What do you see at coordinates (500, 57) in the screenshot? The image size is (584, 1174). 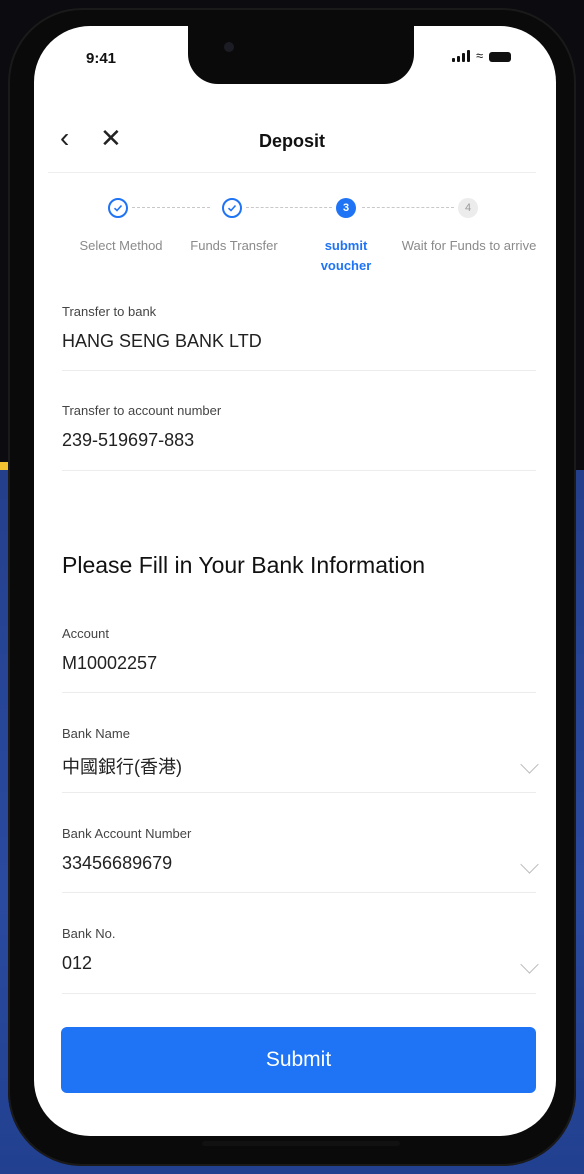 I see `battery-icon` at bounding box center [500, 57].